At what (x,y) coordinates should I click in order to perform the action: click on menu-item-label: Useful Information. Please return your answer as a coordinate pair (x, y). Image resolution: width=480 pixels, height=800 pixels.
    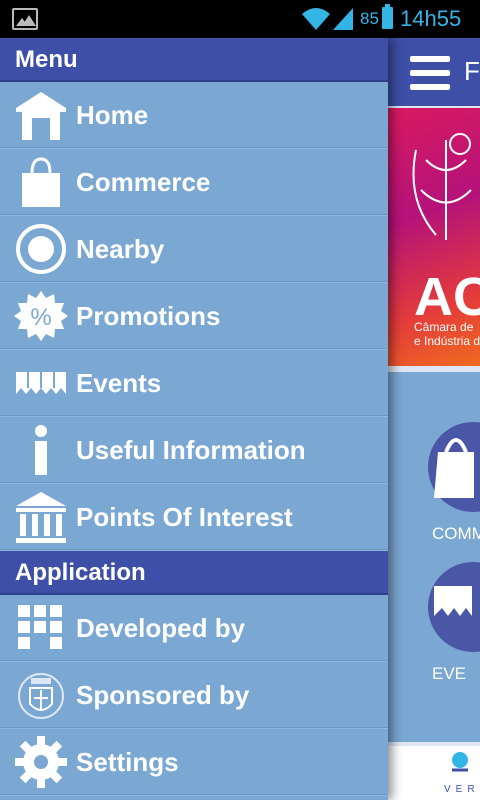
    Looking at the image, I should click on (191, 450).